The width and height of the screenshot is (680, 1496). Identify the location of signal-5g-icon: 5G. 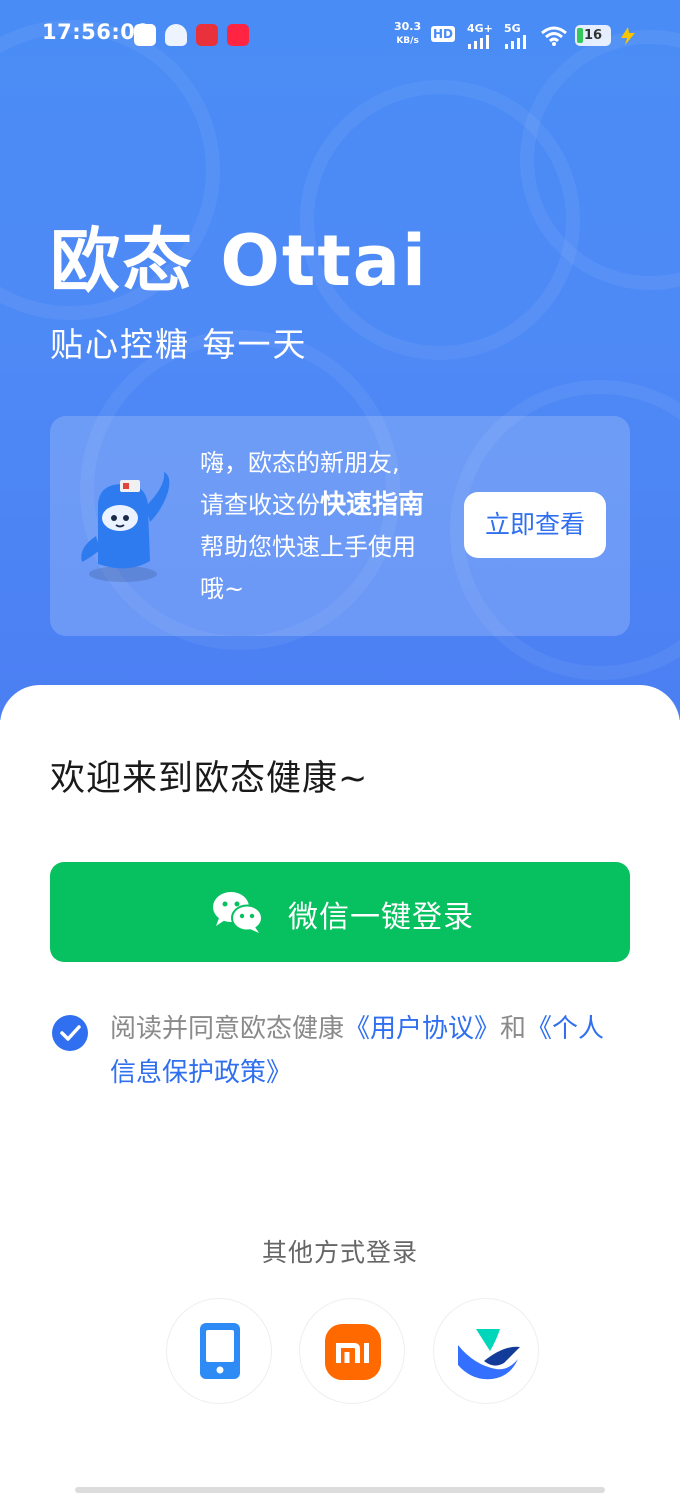
(517, 35).